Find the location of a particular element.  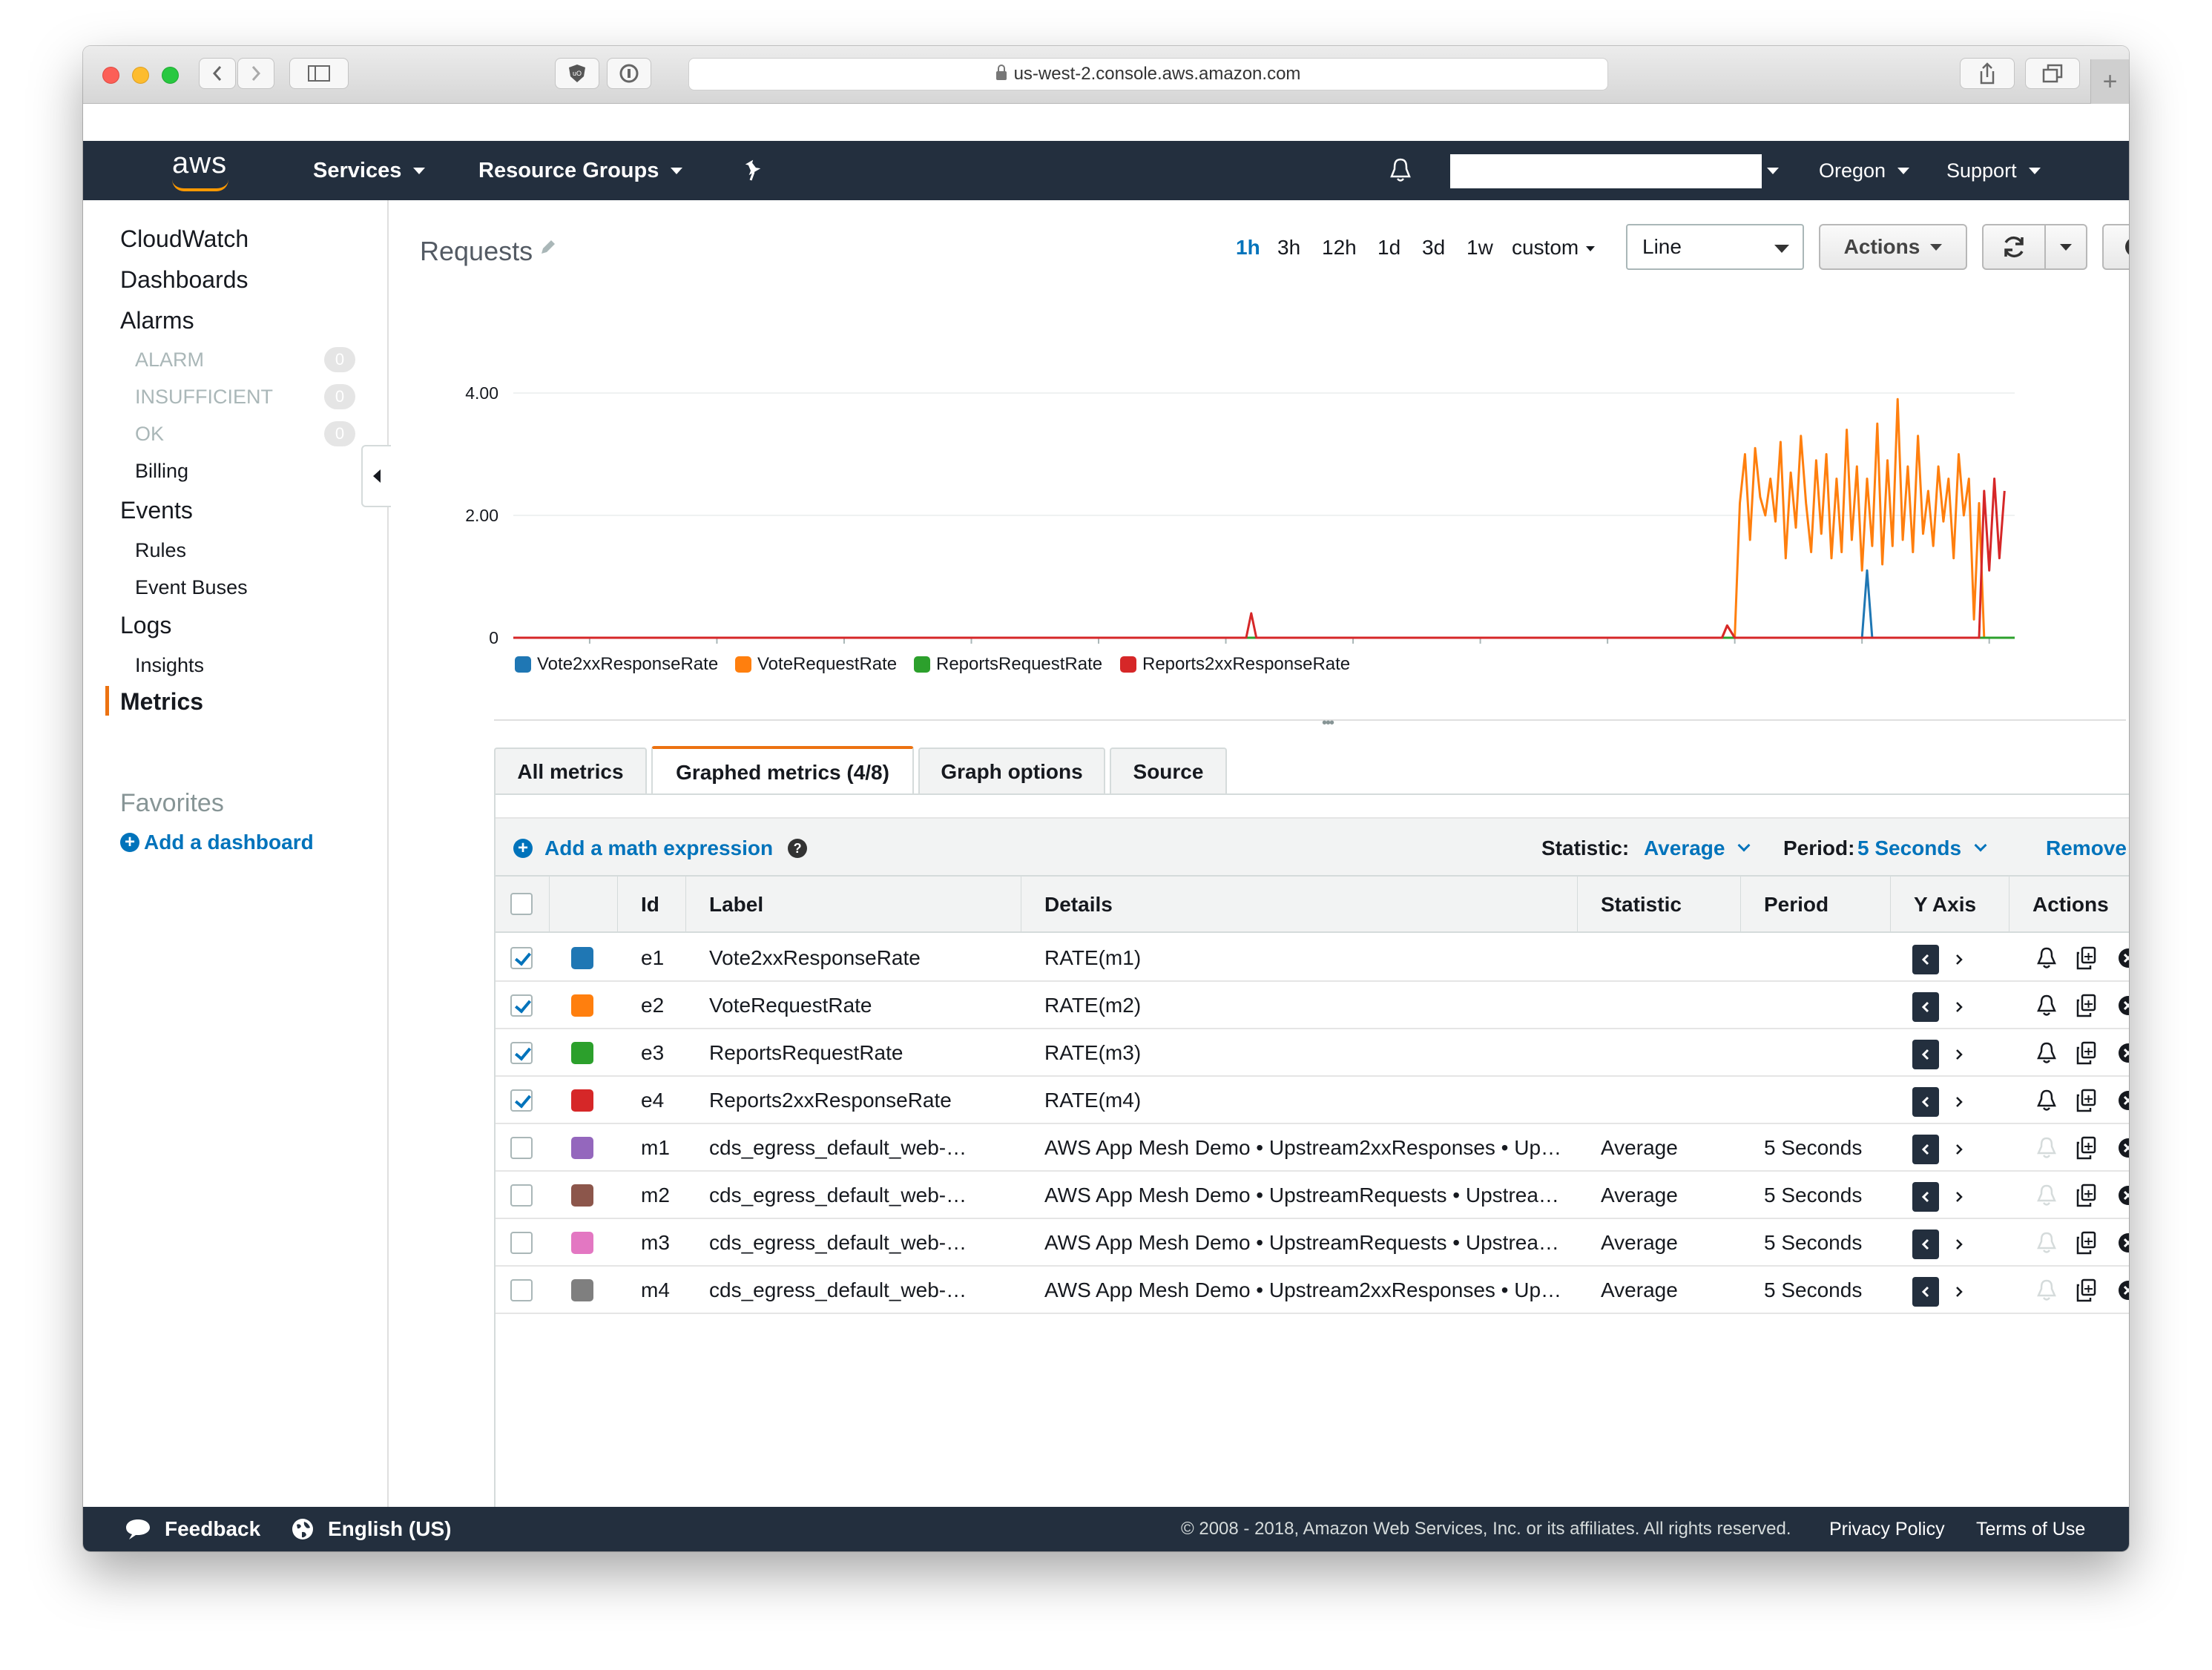

add-math-expression-button: + Add a math expression ? is located at coordinates (661, 848).